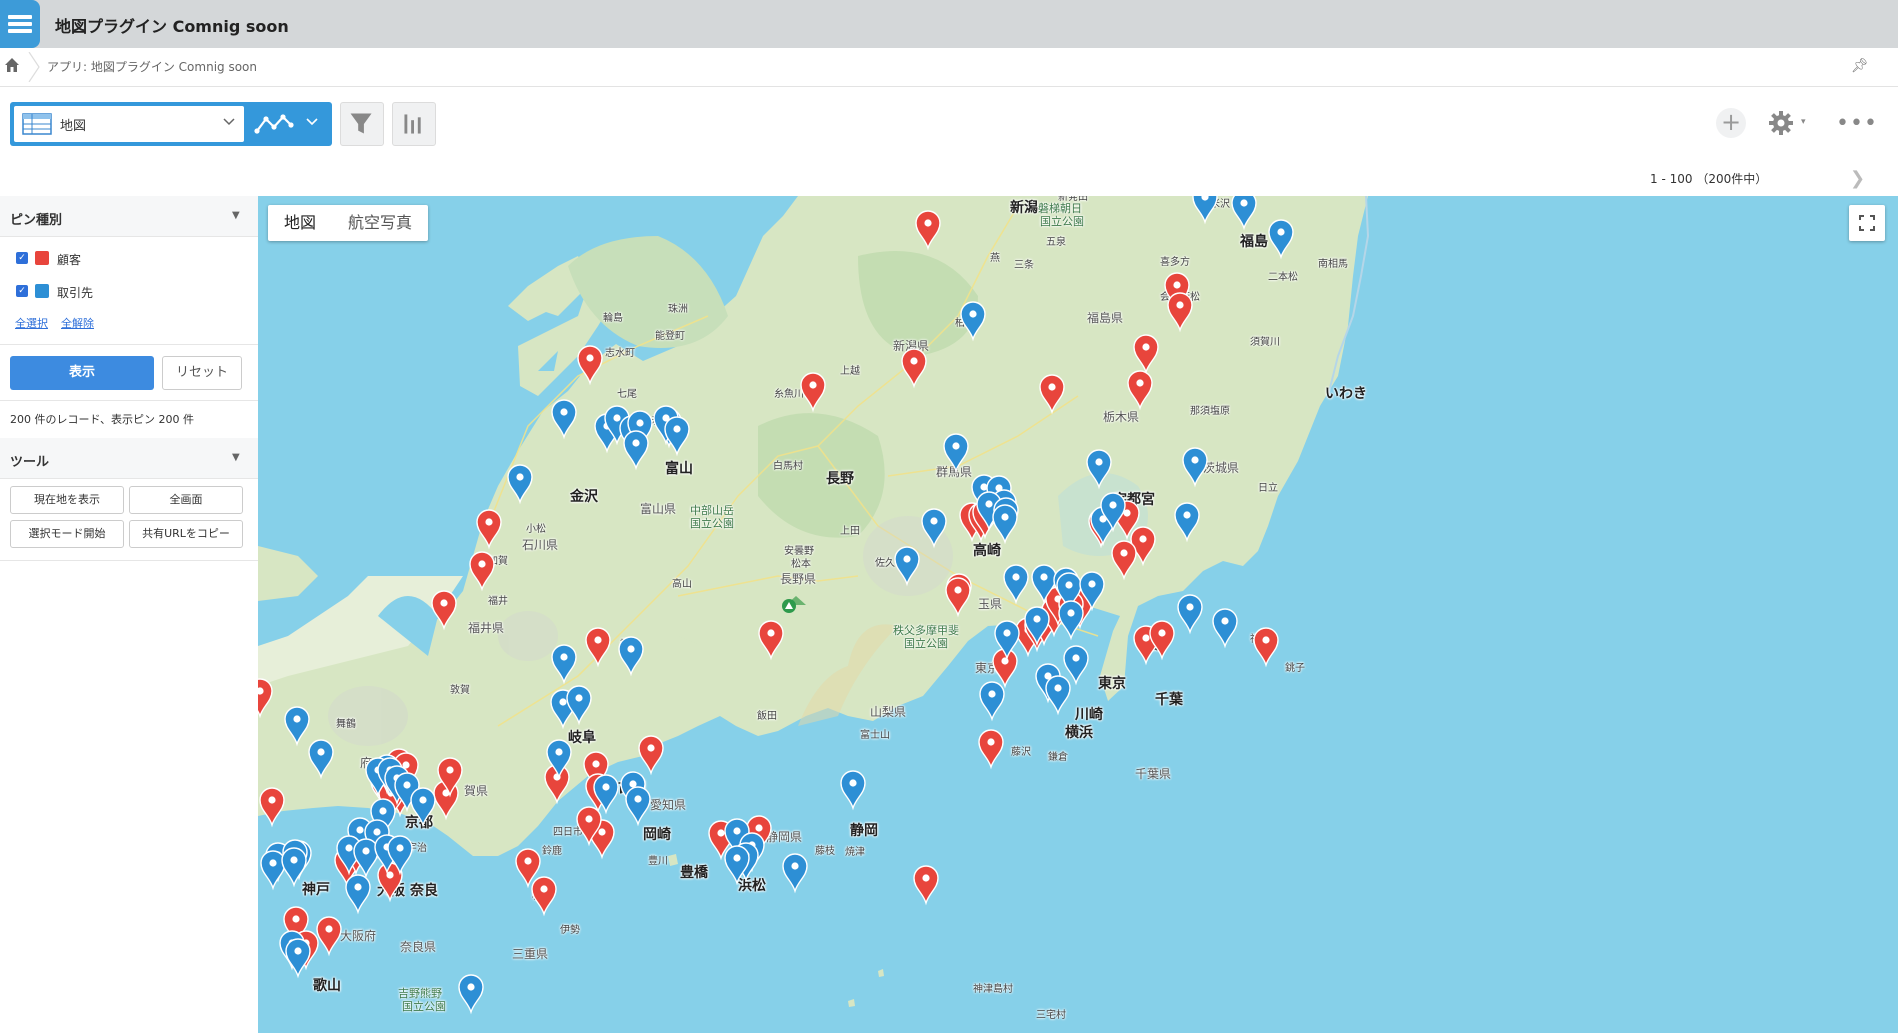  Describe the element at coordinates (75, 293) in the screenshot. I see `partner-label: 取引先` at that location.